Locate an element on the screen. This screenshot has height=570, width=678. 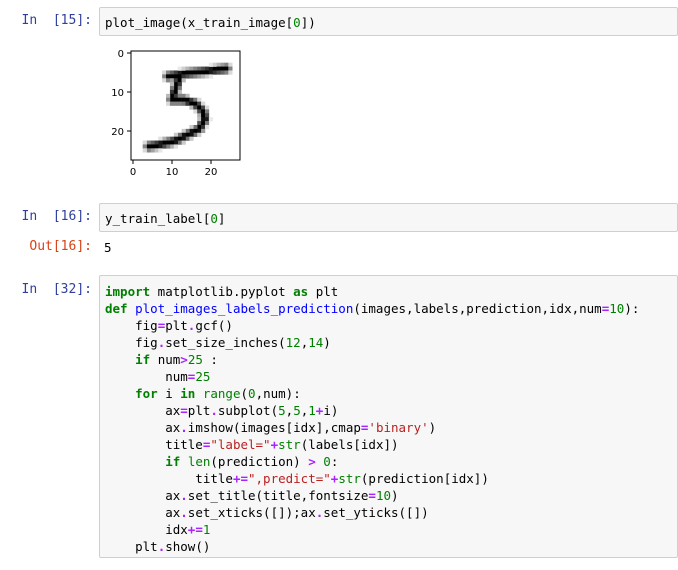
code-token: += is located at coordinates (240, 478).